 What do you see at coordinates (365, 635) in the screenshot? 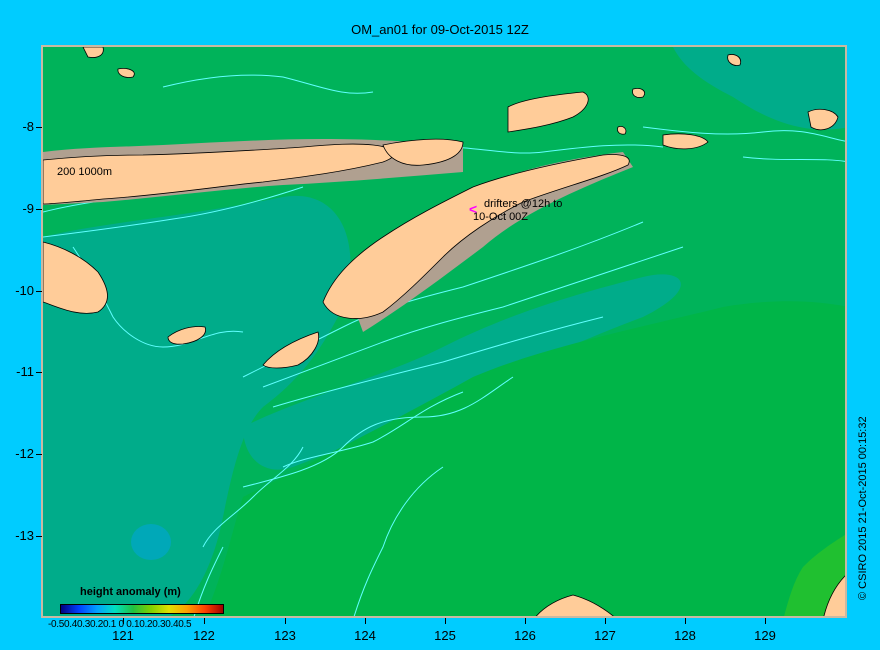
I see `x-axis-label: 124` at bounding box center [365, 635].